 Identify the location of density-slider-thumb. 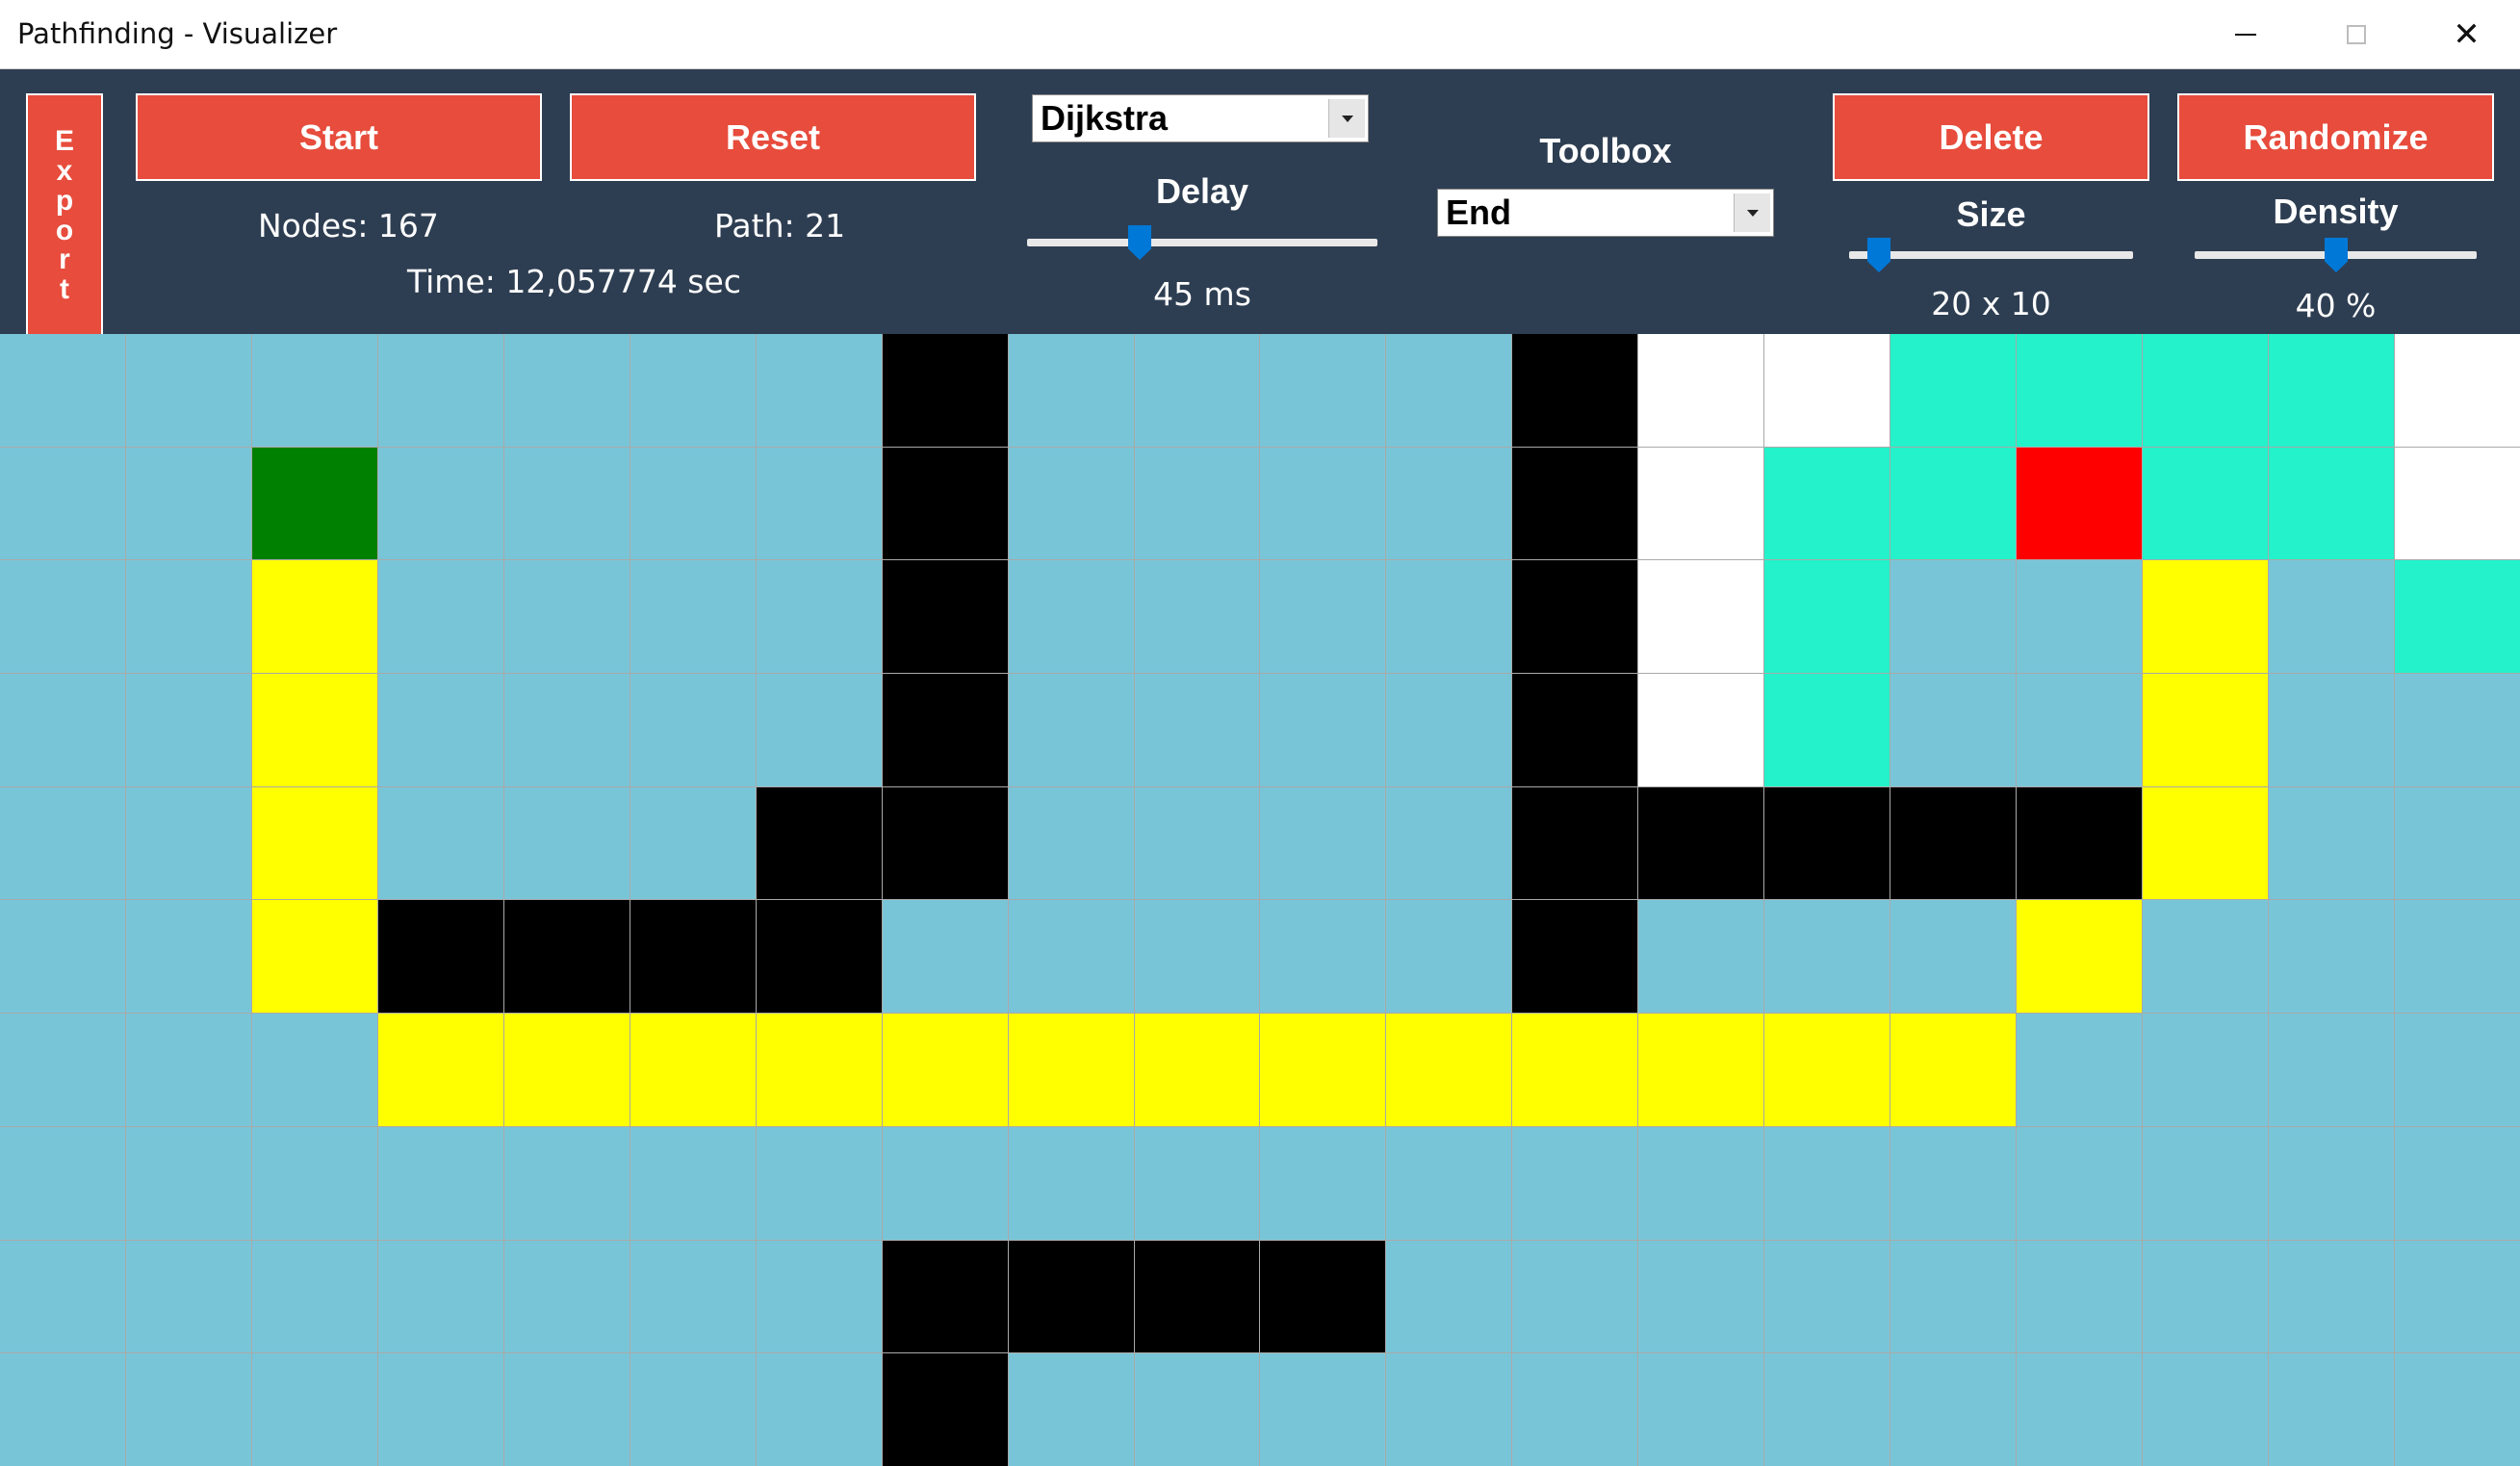
(2336, 255).